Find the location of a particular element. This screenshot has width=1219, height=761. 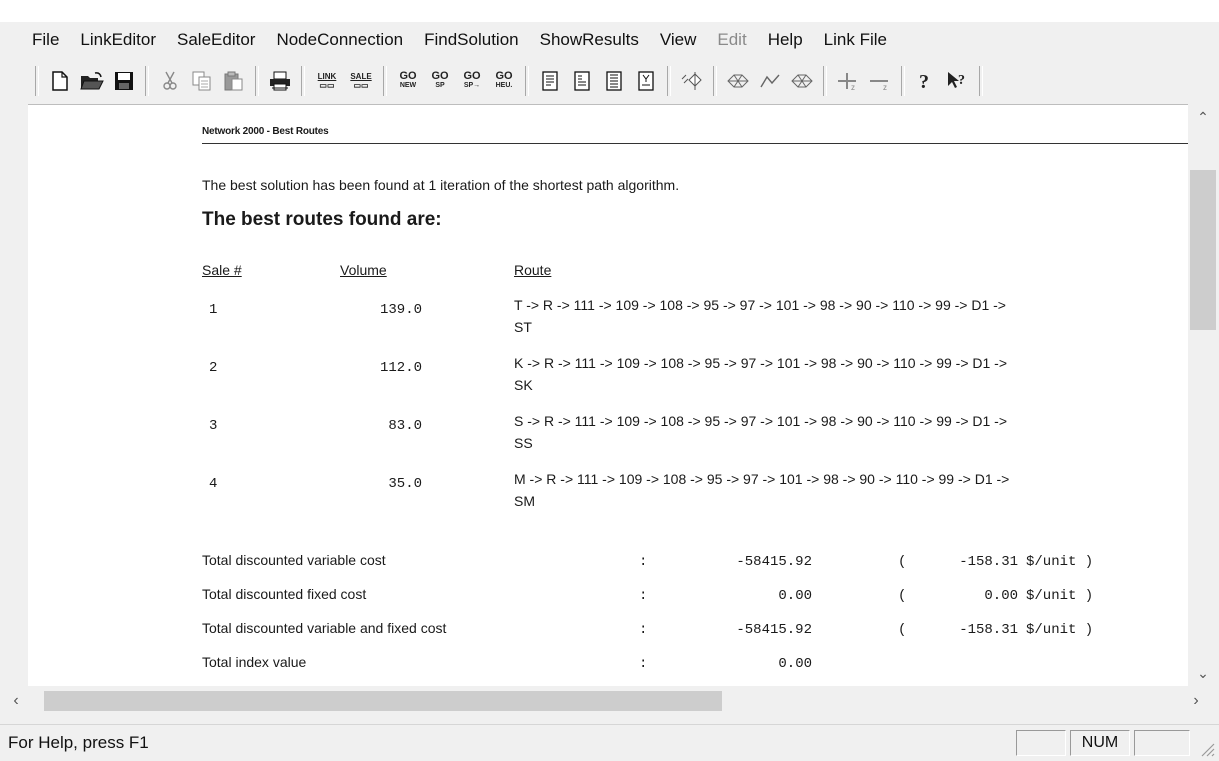

sale-volume: 112.0 is located at coordinates (400, 368).